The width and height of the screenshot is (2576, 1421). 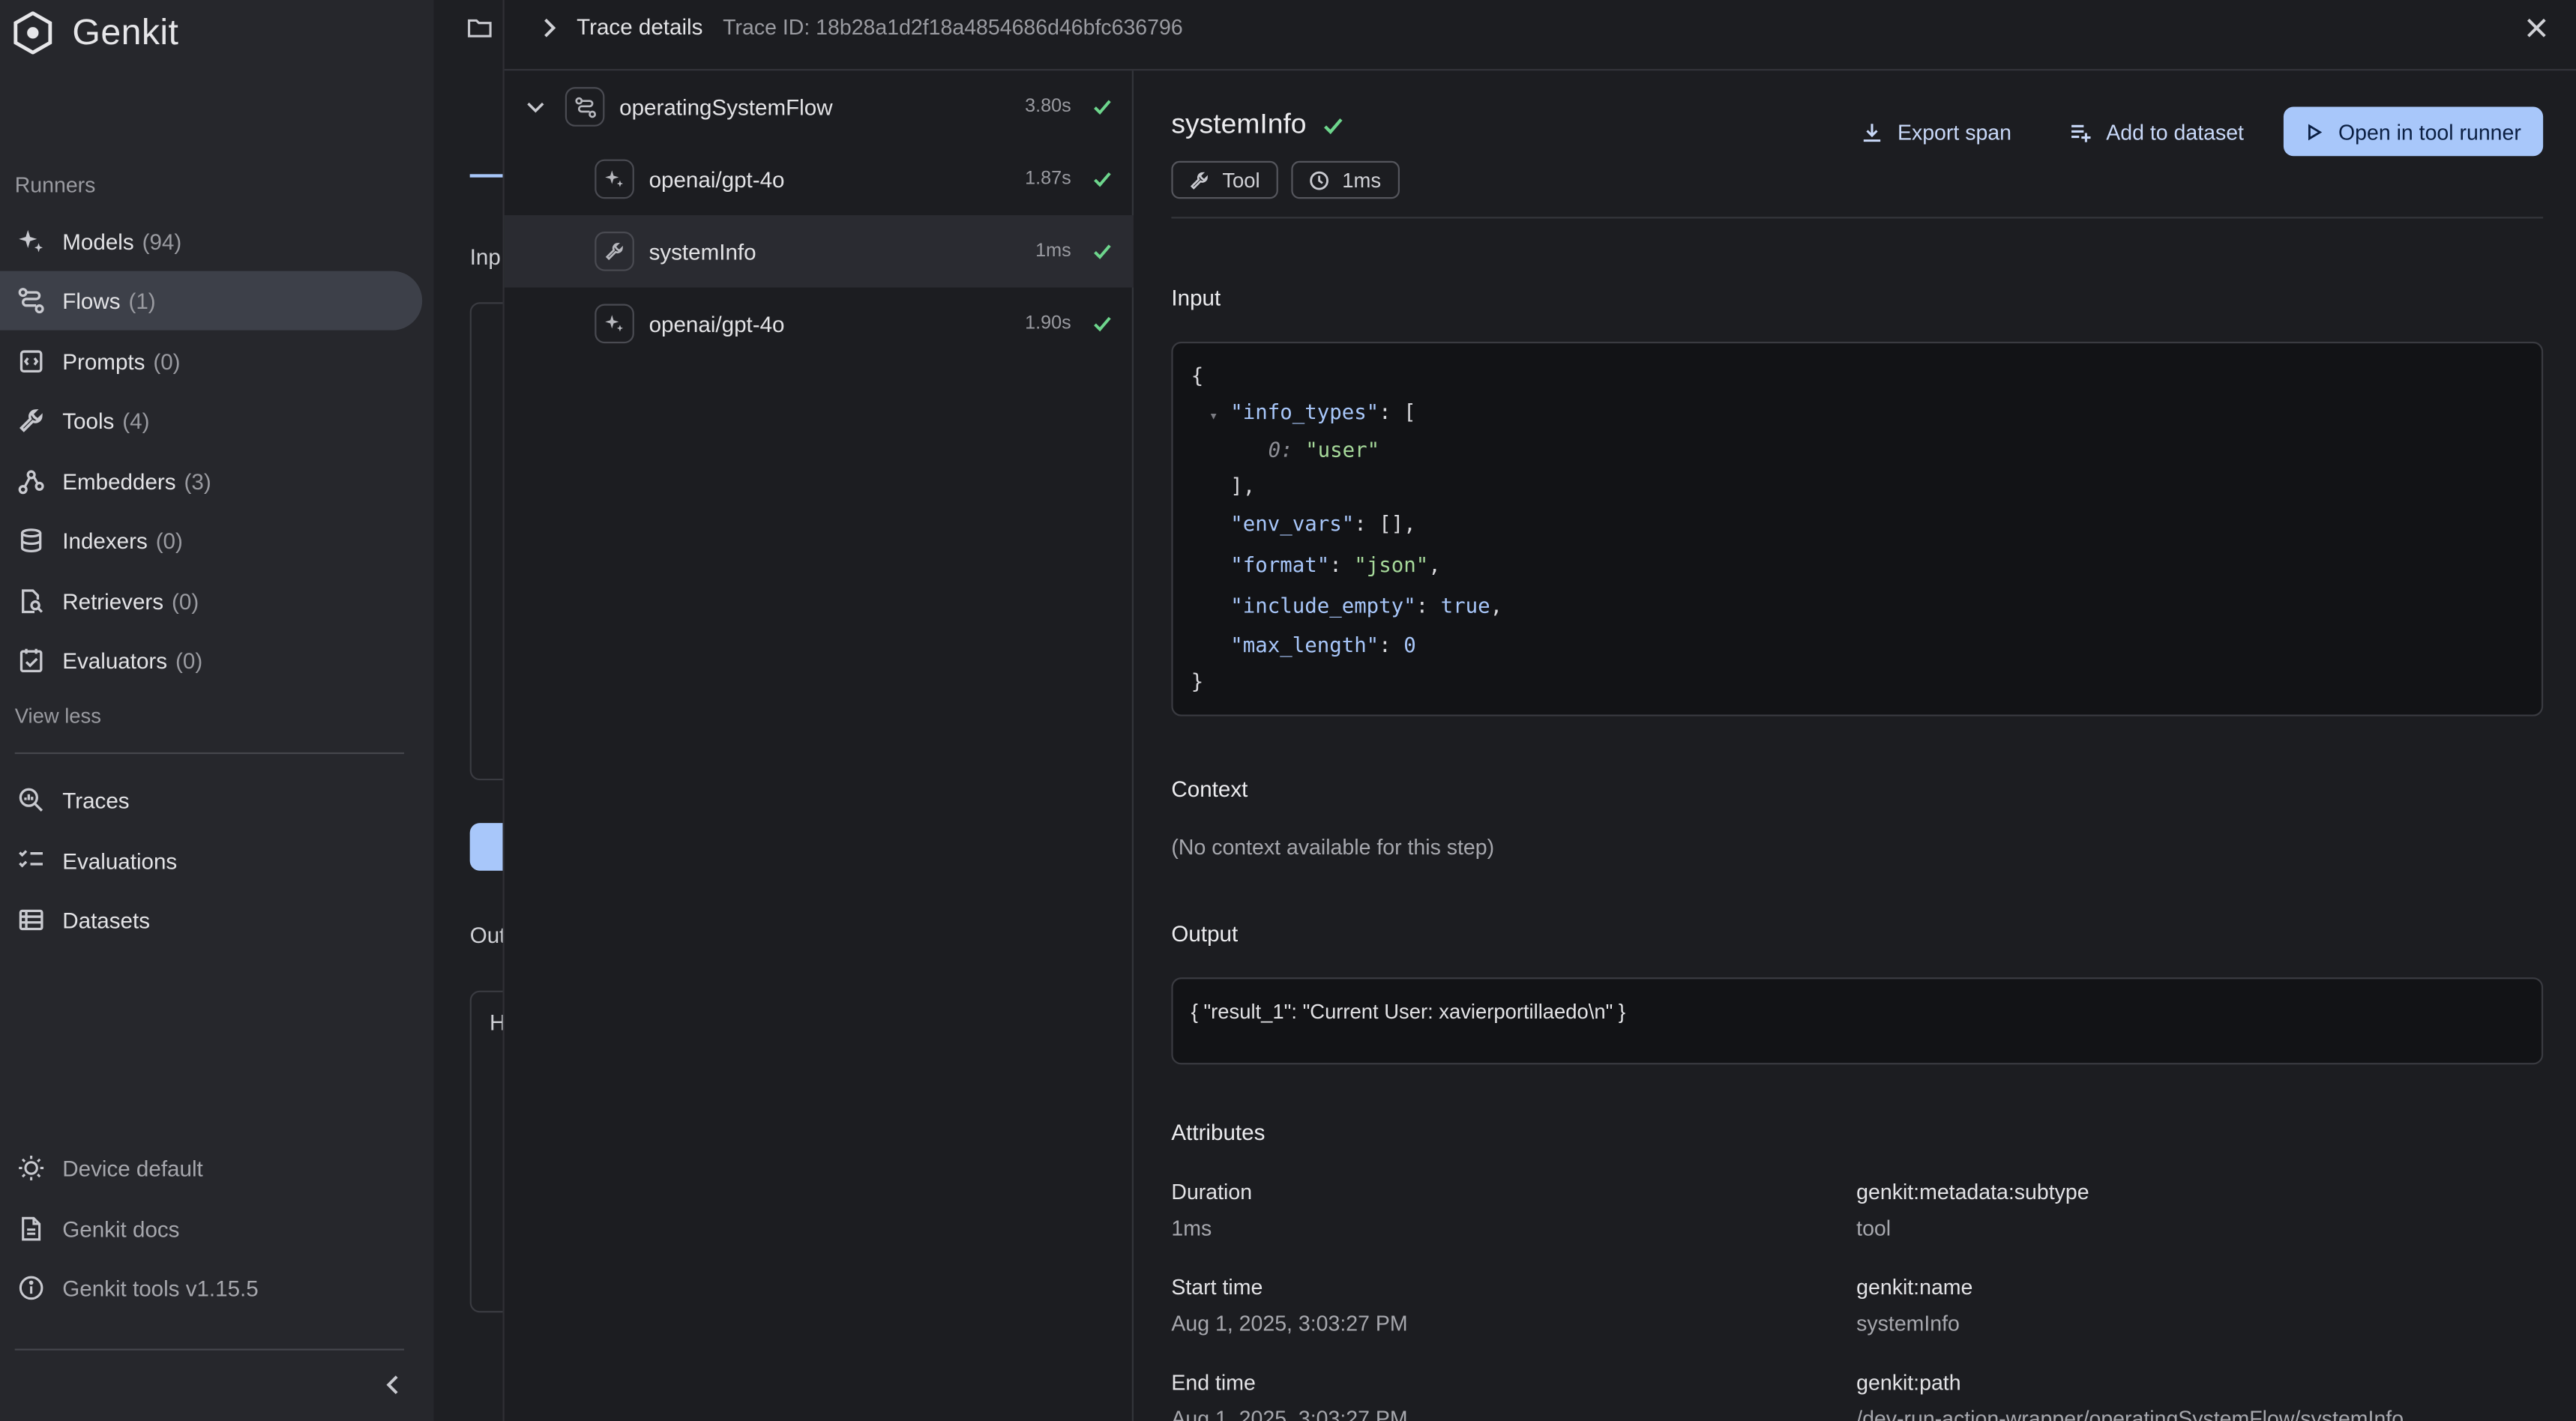 What do you see at coordinates (211, 481) in the screenshot?
I see `sidebar-item-embedders: Embedders (3)` at bounding box center [211, 481].